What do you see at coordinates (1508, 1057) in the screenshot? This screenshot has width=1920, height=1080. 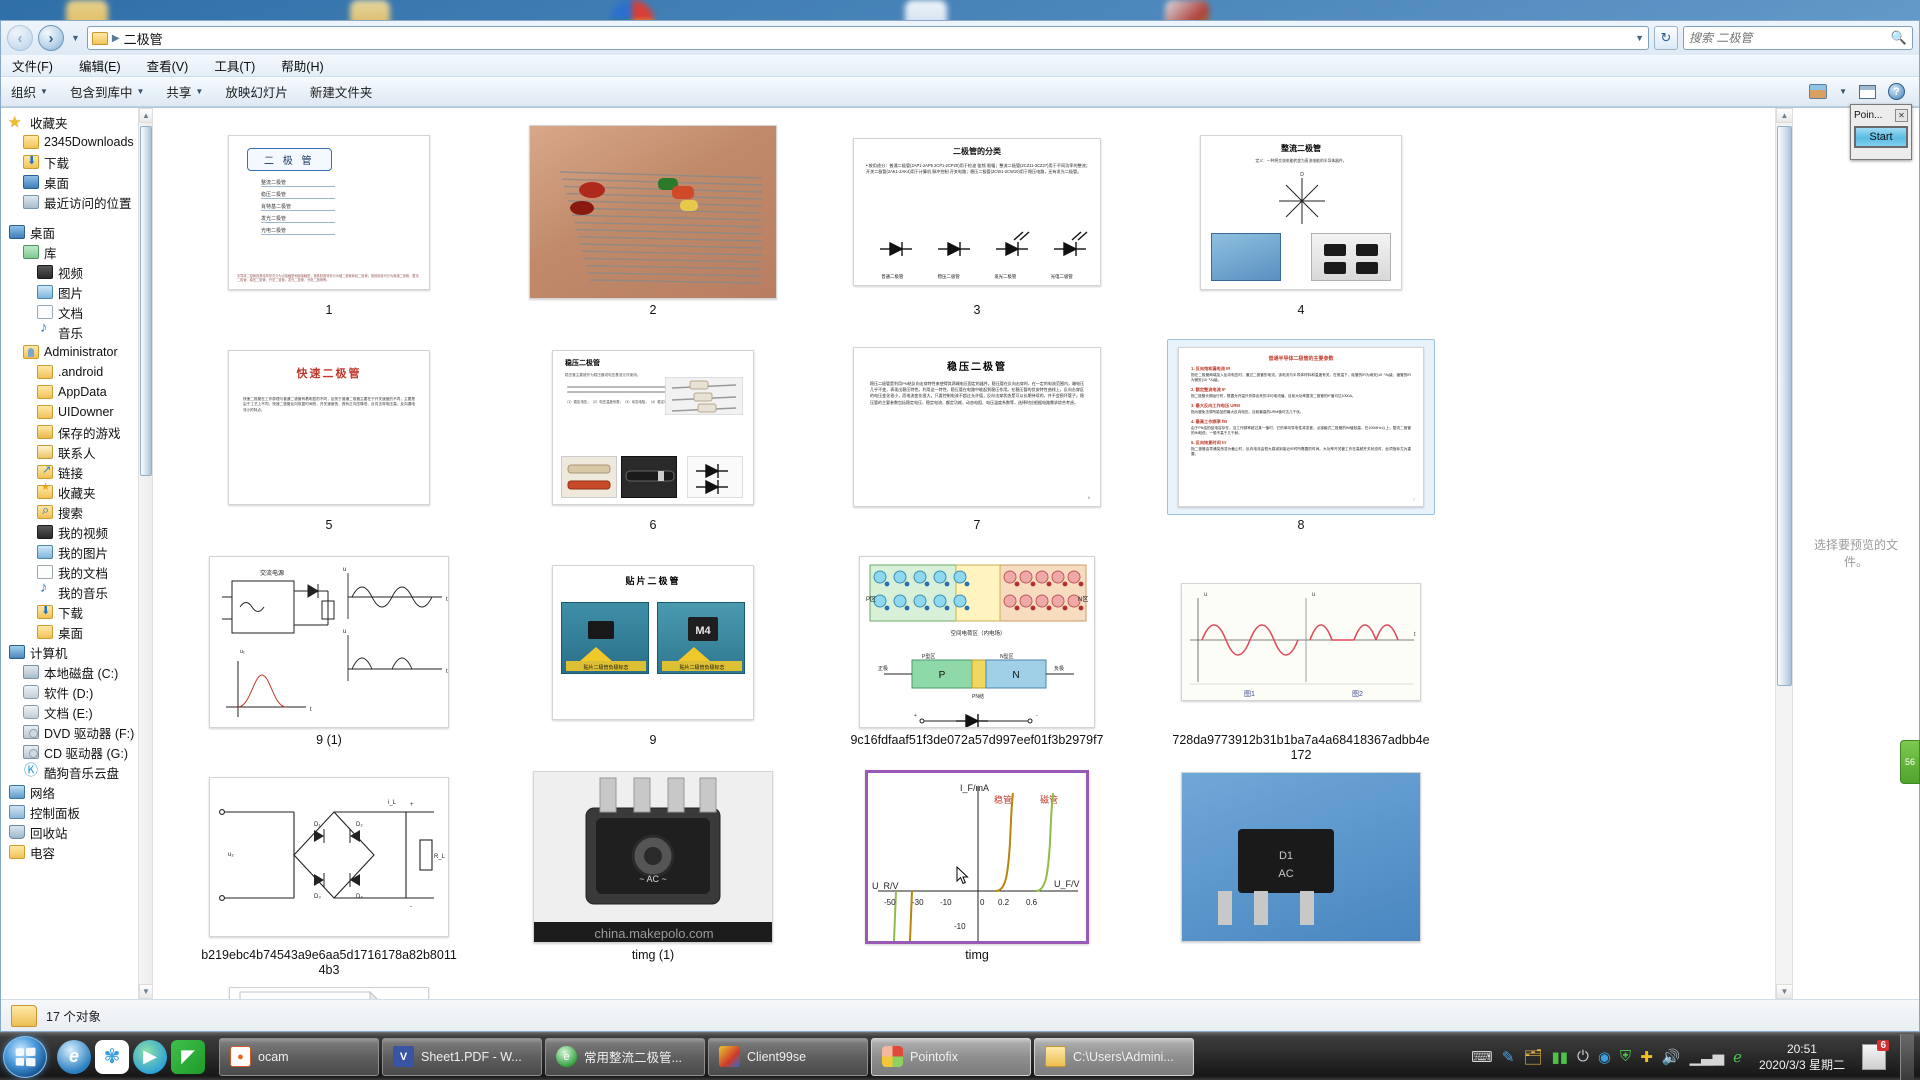 I see `pen-icon: ✎` at bounding box center [1508, 1057].